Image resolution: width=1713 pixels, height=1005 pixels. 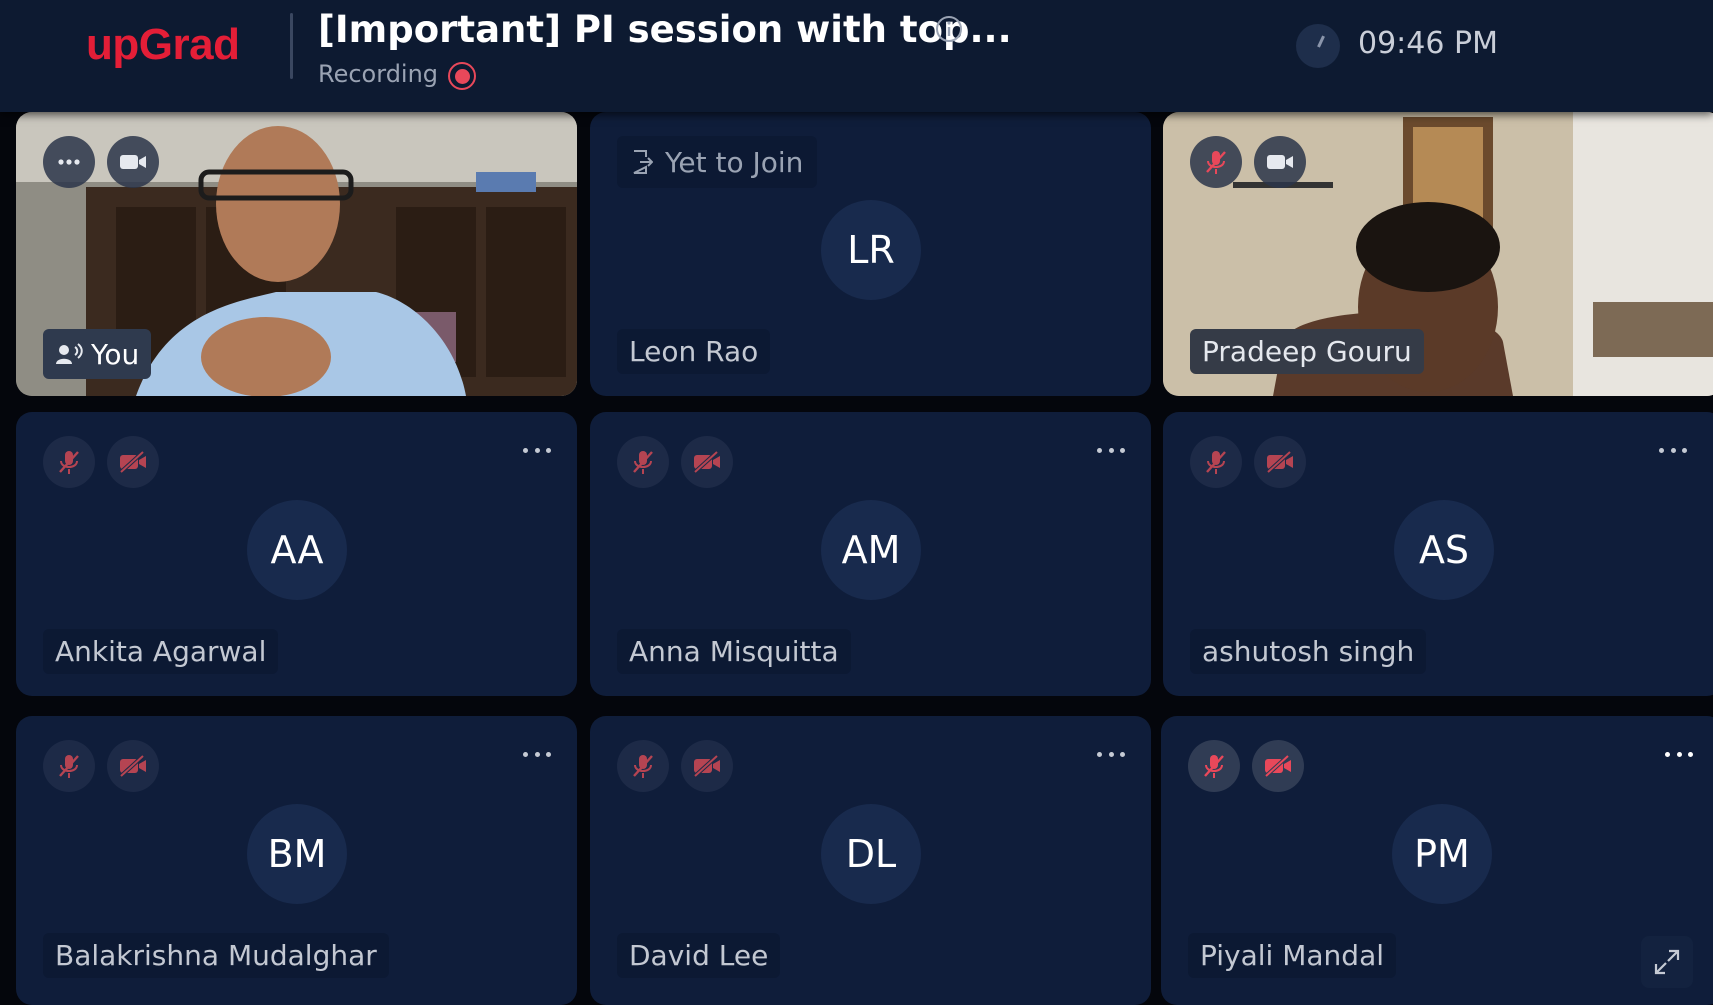 What do you see at coordinates (115, 354) in the screenshot?
I see `participant-name: You` at bounding box center [115, 354].